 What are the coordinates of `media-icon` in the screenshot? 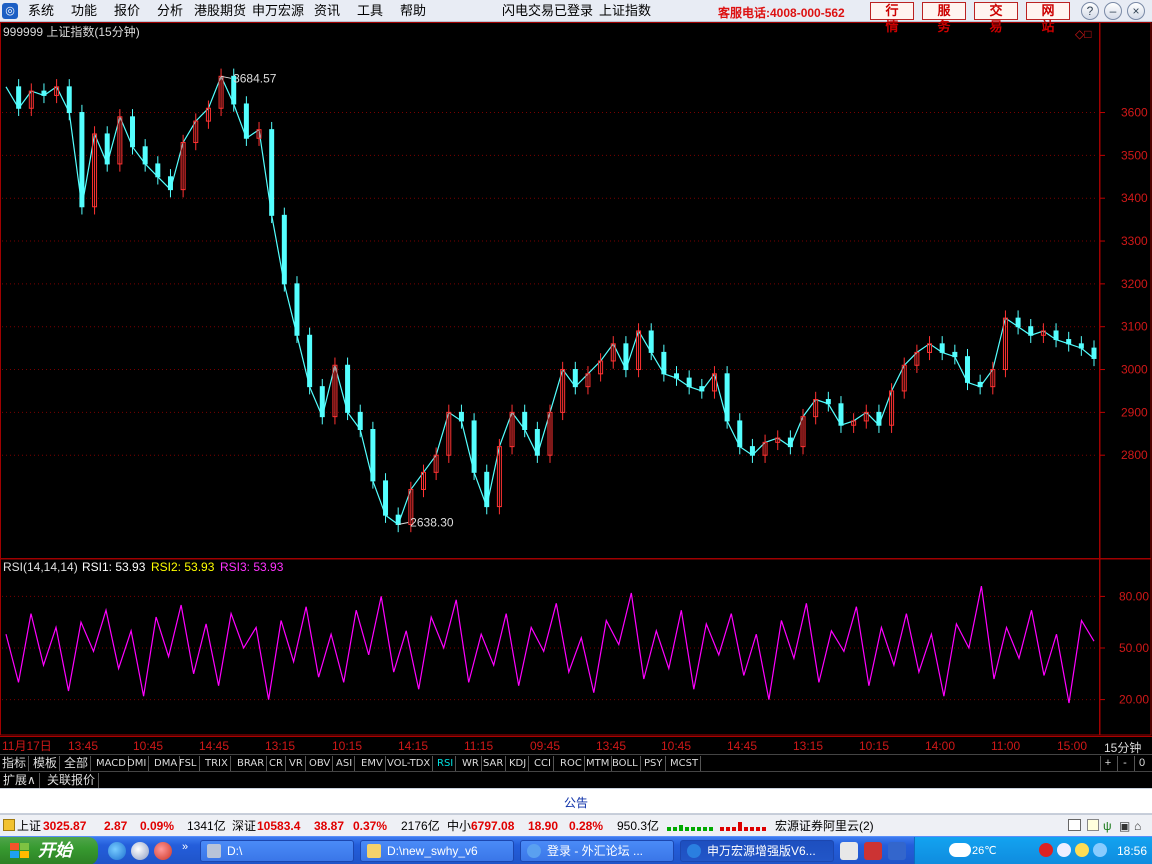 It's located at (140, 851).